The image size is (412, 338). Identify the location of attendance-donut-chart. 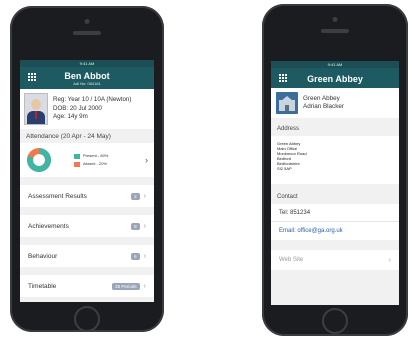
(39, 160).